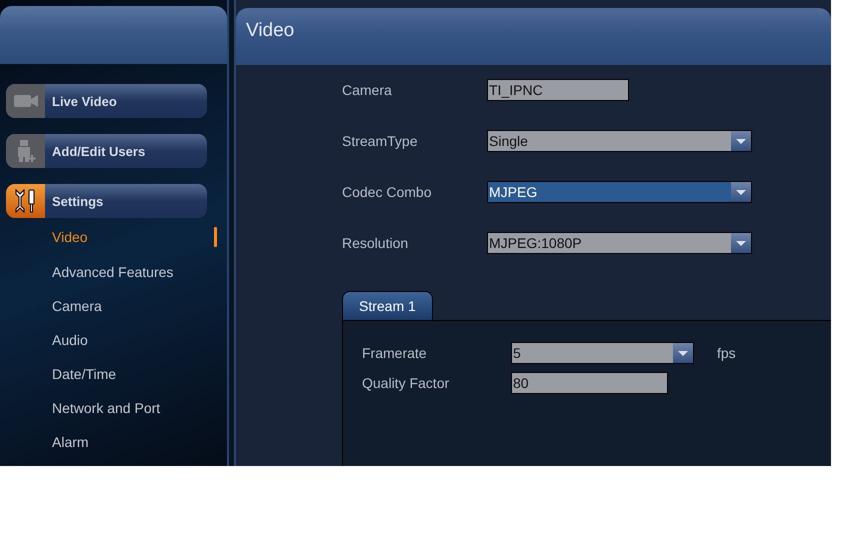 The image size is (864, 540). Describe the element at coordinates (106, 408) in the screenshot. I see `submenu-item: Network and Port` at that location.